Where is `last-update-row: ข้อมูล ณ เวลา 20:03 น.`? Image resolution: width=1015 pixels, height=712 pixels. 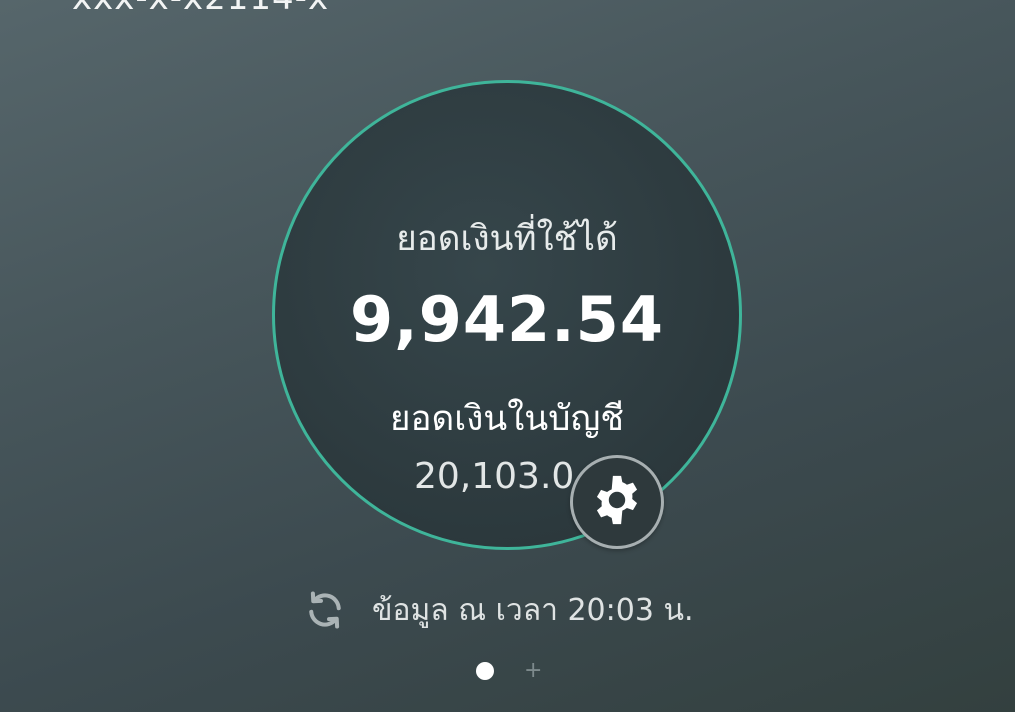
last-update-row: ข้อมูล ณ เวลา 20:03 น. is located at coordinates (498, 610).